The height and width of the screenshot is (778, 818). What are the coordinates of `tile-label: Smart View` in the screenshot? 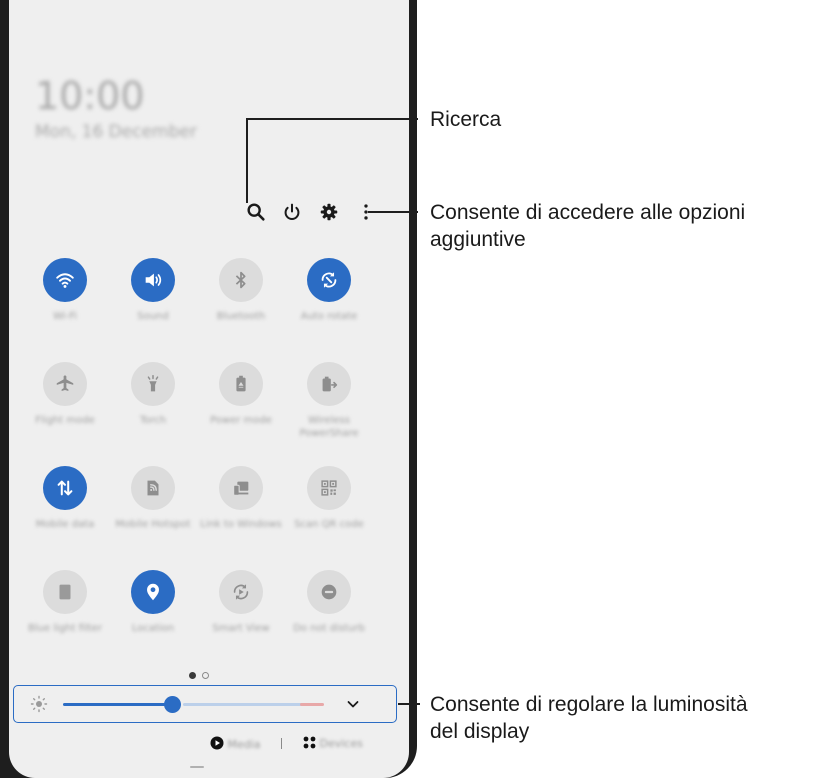 It's located at (241, 628).